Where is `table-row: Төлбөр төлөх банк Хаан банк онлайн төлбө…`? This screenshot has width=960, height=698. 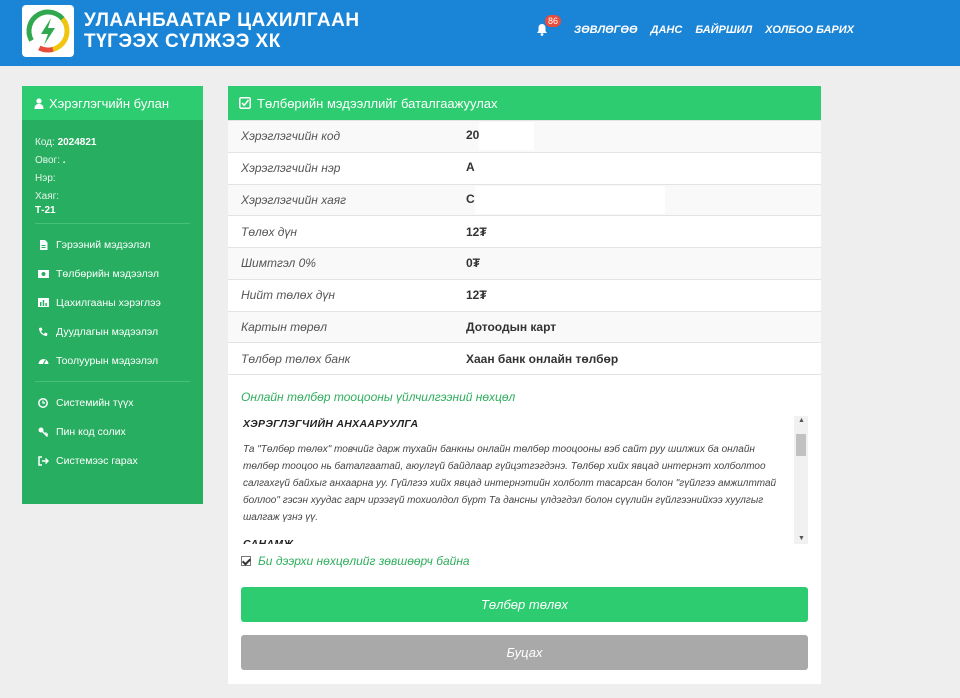
table-row: Төлбөр төлөх банк Хаан банк онлайн төлбө… is located at coordinates (524, 358).